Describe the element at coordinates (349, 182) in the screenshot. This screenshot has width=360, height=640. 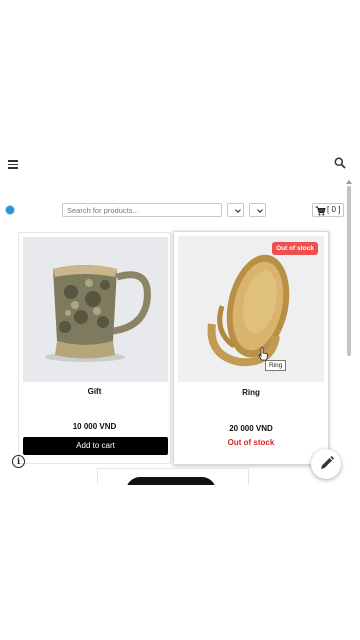
I see `scroll-up-arrow-icon` at that location.